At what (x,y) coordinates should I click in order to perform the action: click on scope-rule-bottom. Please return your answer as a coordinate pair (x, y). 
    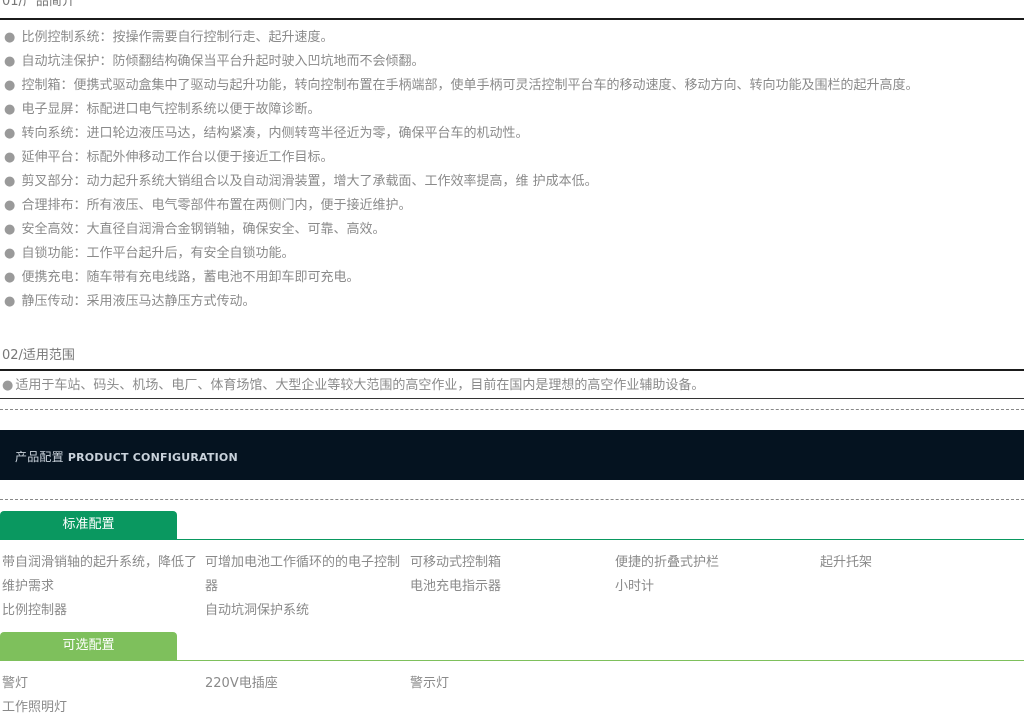
    Looking at the image, I should click on (512, 398).